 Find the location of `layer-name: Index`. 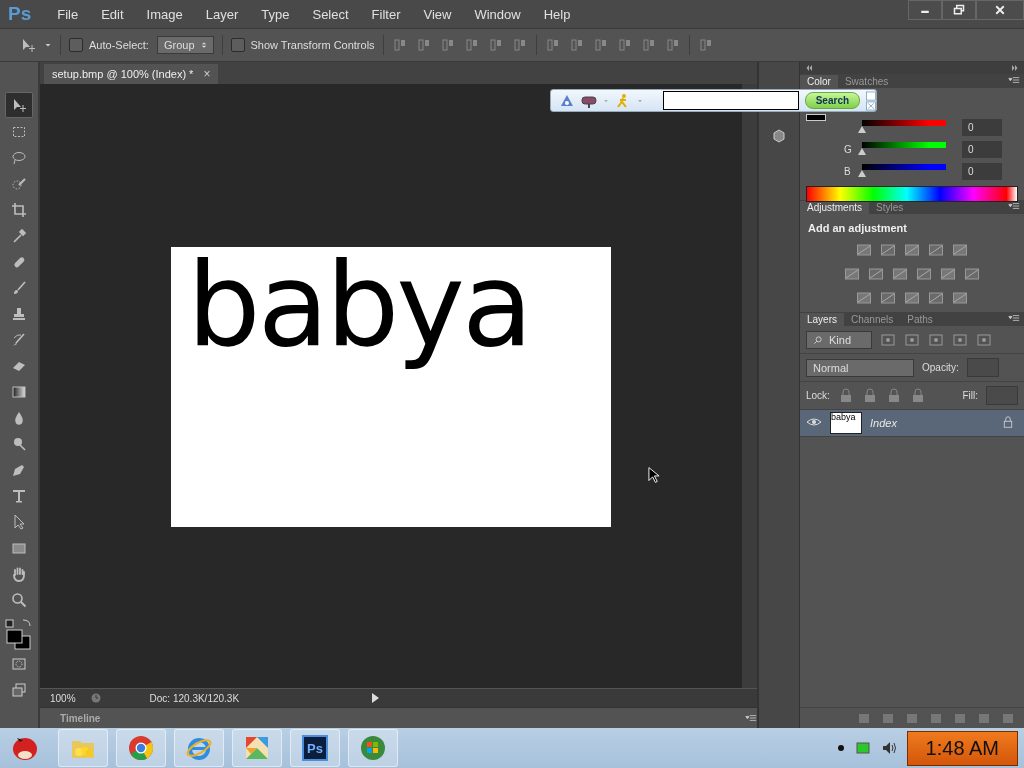

layer-name: Index is located at coordinates (884, 423).